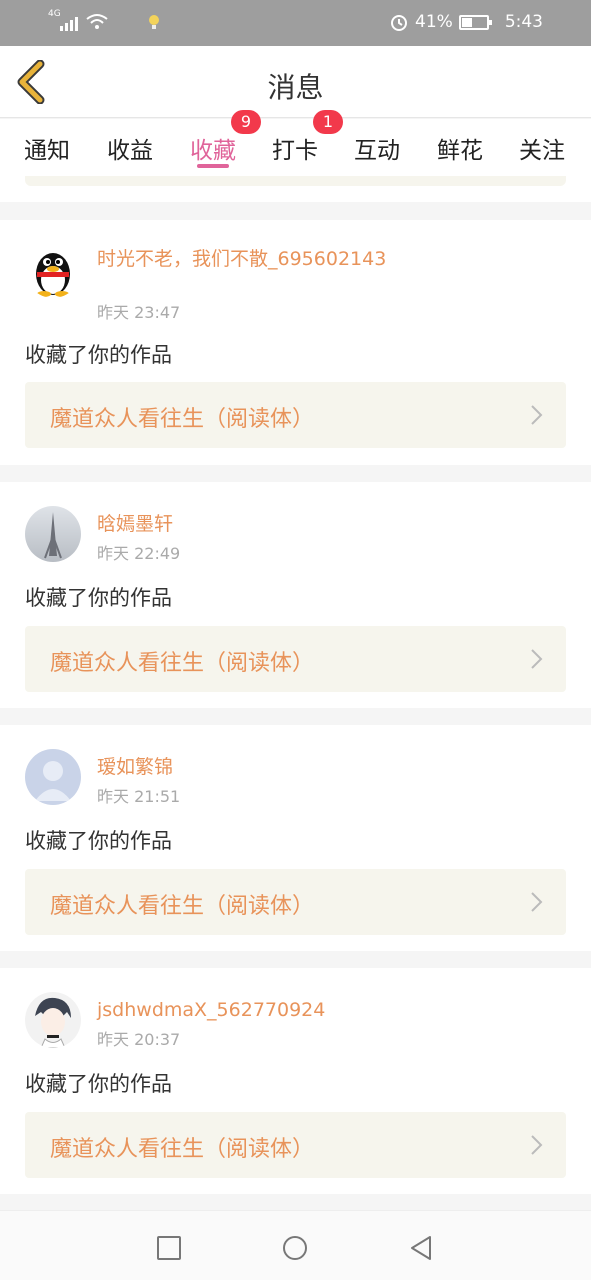  I want to click on alarm-icon, so click(399, 23).